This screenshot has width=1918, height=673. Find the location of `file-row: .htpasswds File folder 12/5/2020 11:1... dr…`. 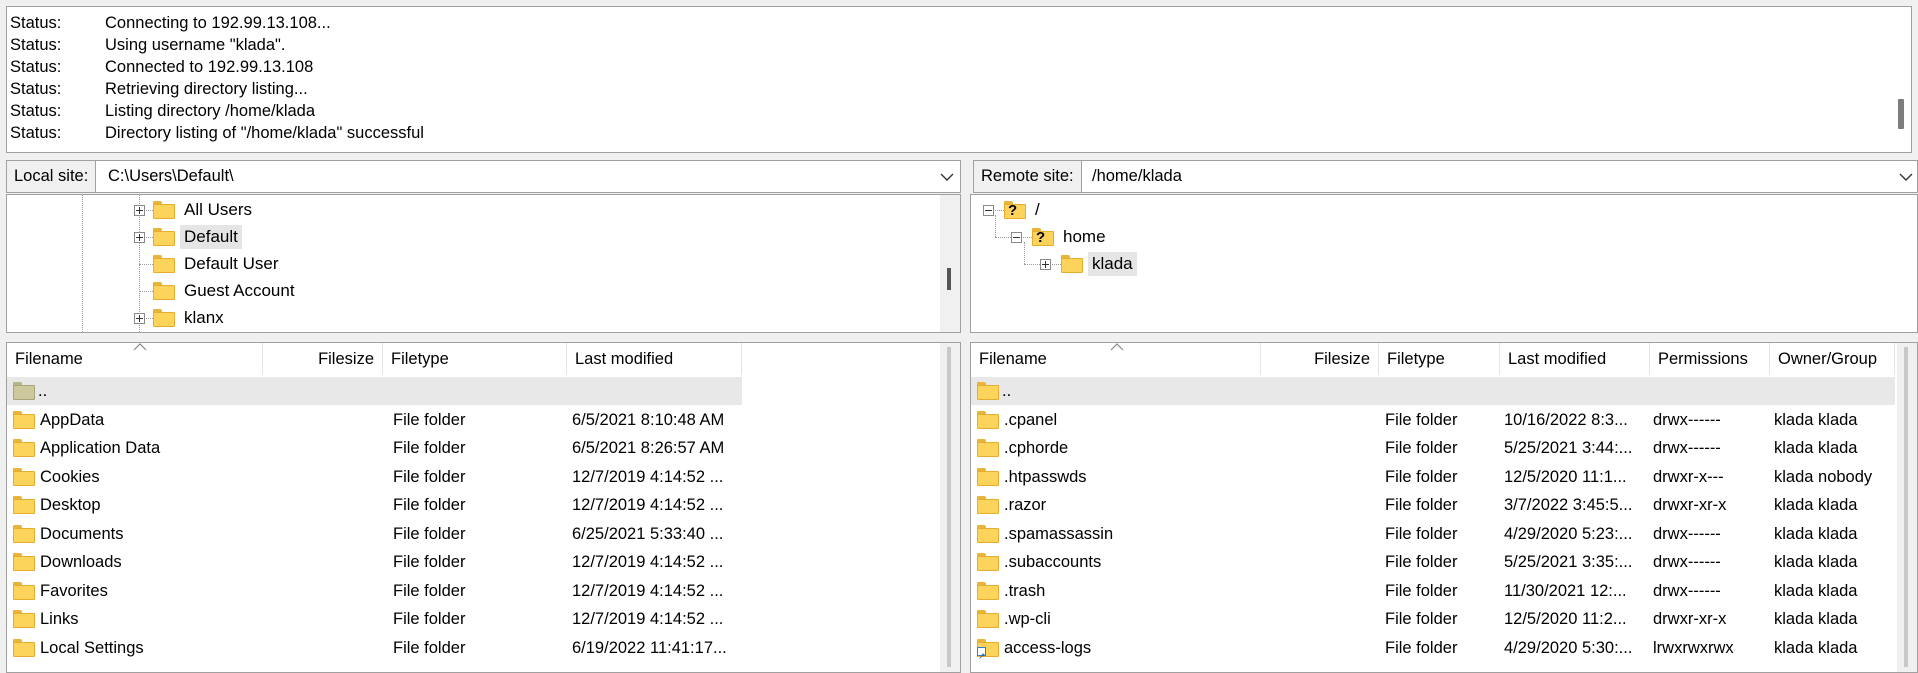

file-row: .htpasswds File folder 12/5/2020 11:1... dr… is located at coordinates (1433, 477).